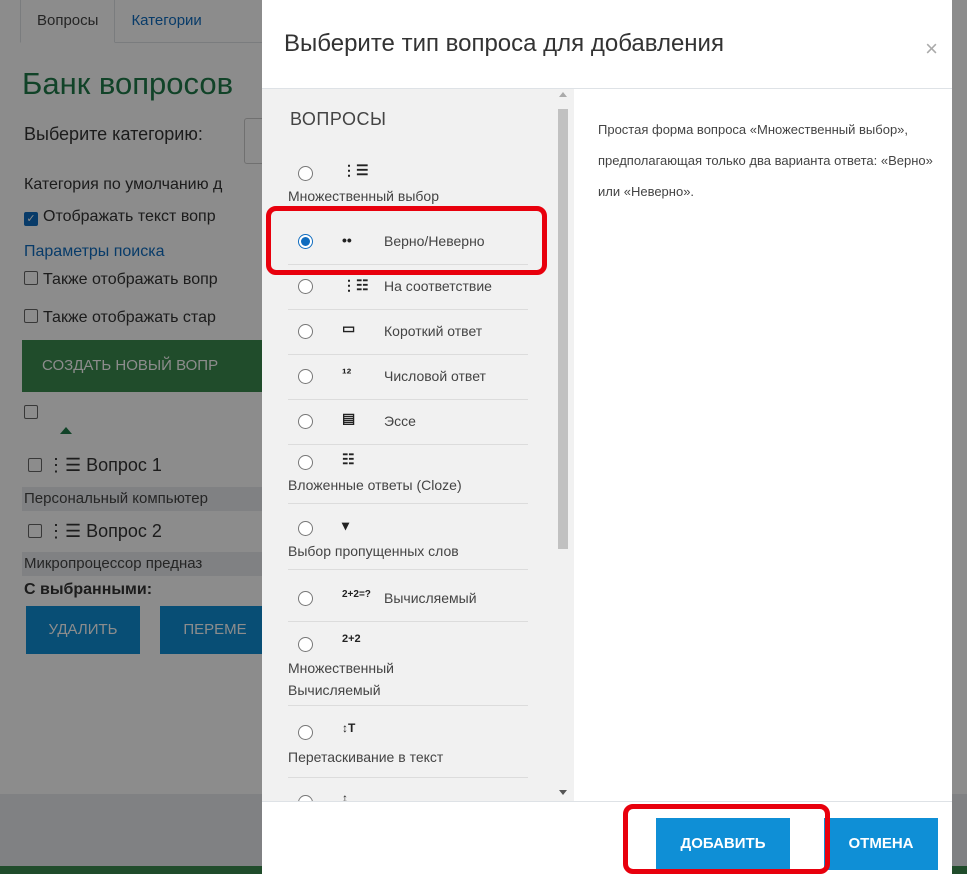 Image resolution: width=967 pixels, height=874 pixels. Describe the element at coordinates (881, 844) in the screenshot. I see `cancel-button: ОТМЕНА` at that location.